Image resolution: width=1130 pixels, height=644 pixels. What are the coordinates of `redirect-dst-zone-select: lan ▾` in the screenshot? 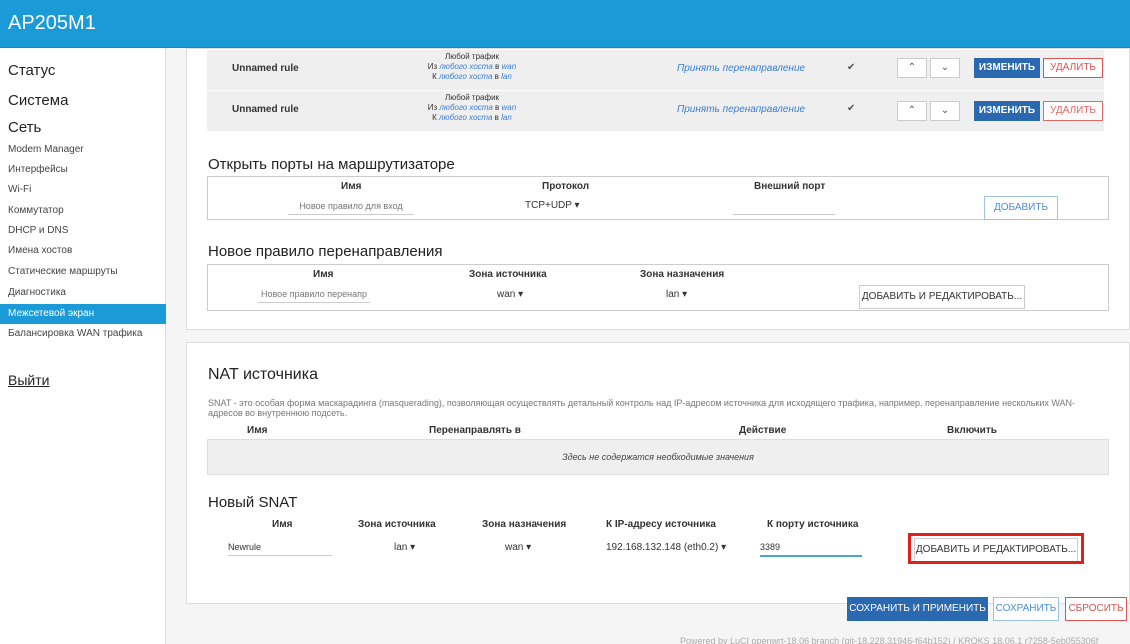 It's located at (676, 294).